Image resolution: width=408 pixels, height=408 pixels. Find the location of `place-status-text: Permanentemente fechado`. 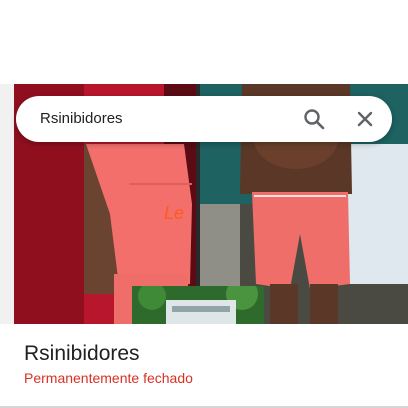

place-status-text: Permanentemente fechado is located at coordinates (108, 378).